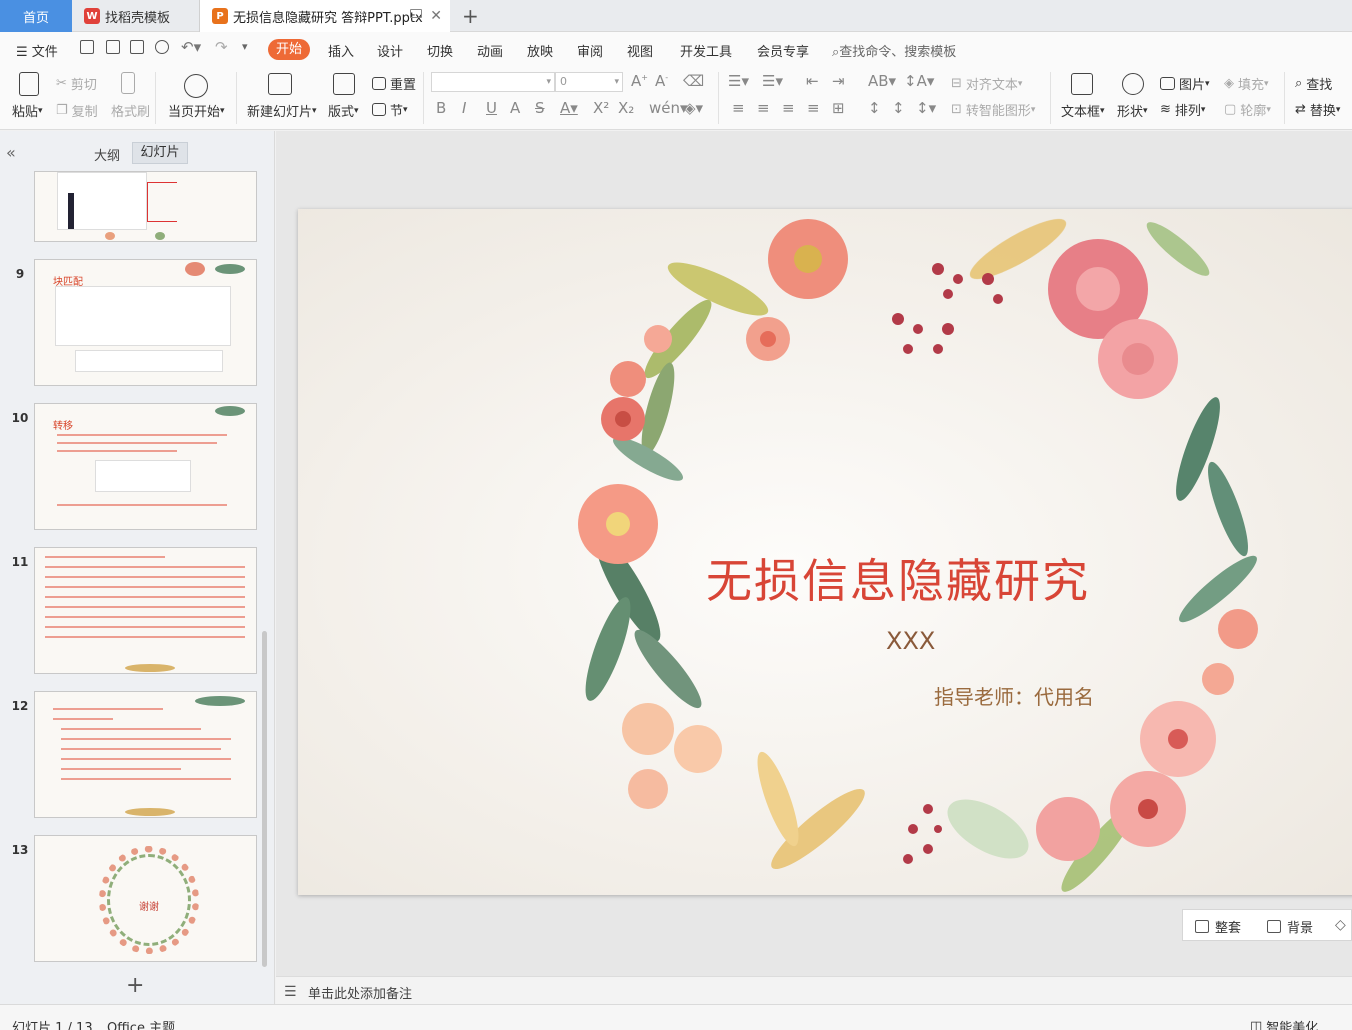 Image resolution: width=1352 pixels, height=1030 pixels. What do you see at coordinates (11, 152) in the screenshot?
I see `collapse-panel-icon: «` at bounding box center [11, 152].